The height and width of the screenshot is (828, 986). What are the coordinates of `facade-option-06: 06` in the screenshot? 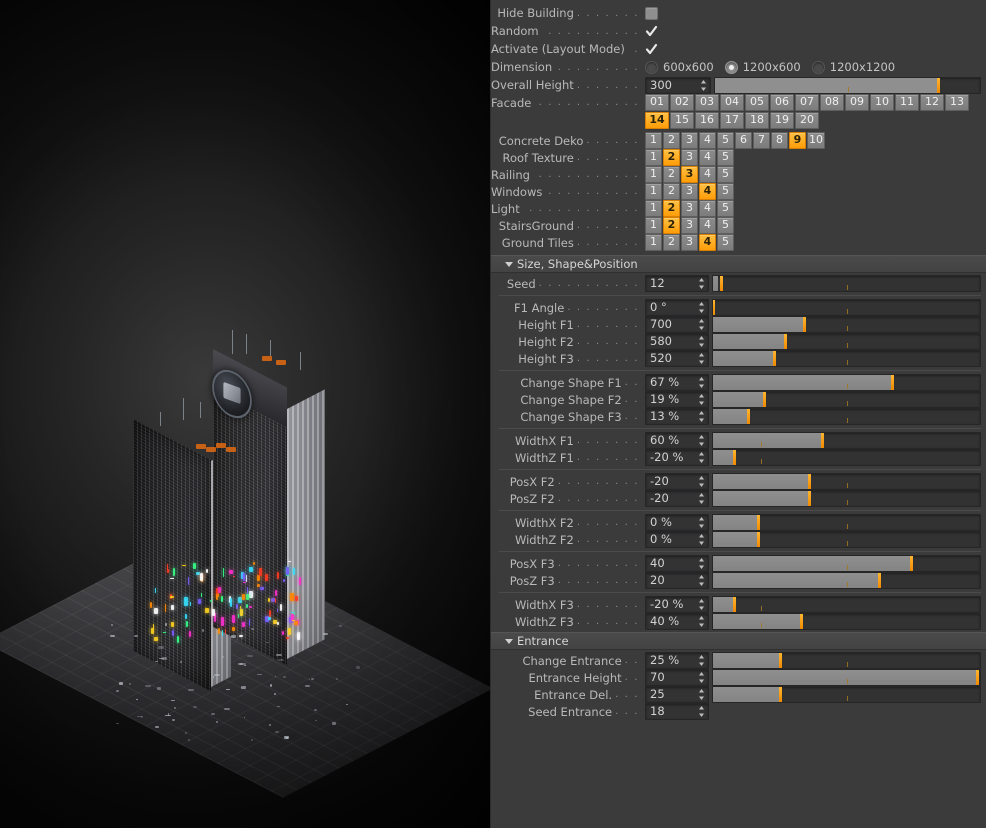 It's located at (782, 102).